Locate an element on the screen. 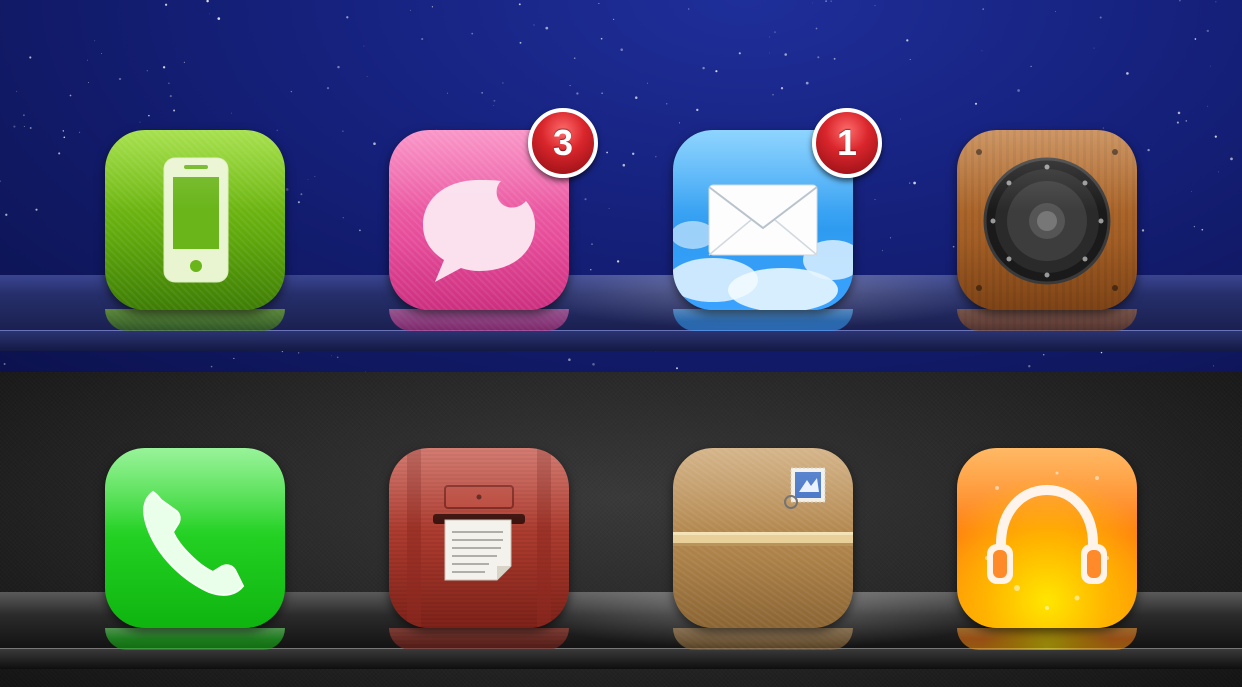 Image resolution: width=1242 pixels, height=687 pixels. music-app-icon is located at coordinates (1047, 538).